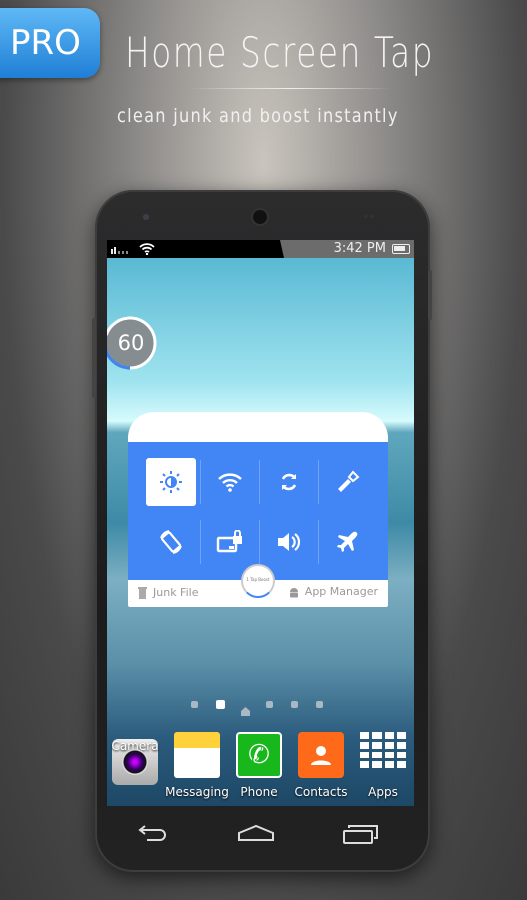  I want to click on dock-phone: ✆ Phone, so click(259, 765).